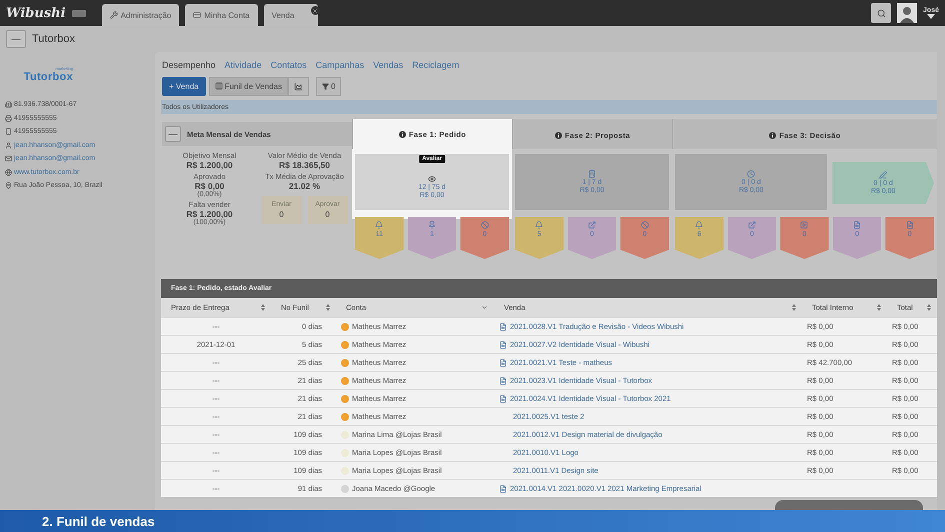  I want to click on tab-label: Administração, so click(146, 15).